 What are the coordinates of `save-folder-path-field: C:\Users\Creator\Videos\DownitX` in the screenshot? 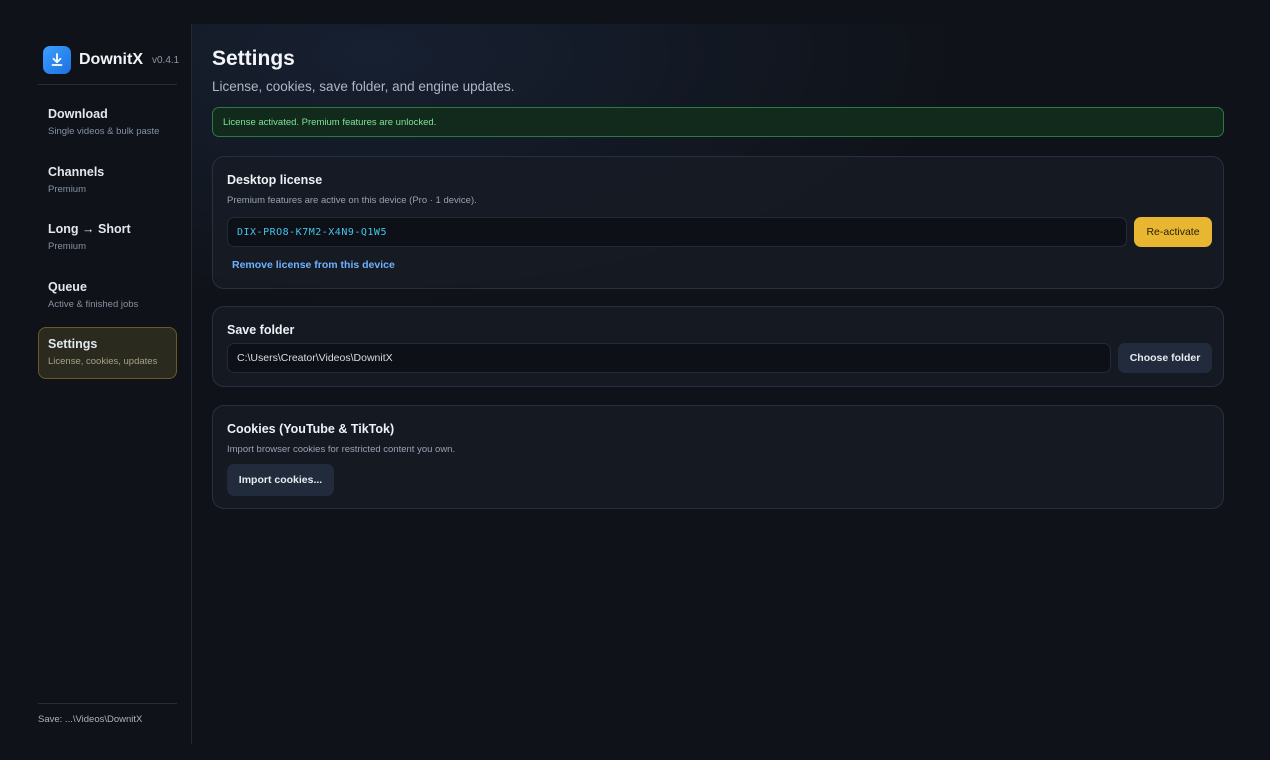 It's located at (669, 358).